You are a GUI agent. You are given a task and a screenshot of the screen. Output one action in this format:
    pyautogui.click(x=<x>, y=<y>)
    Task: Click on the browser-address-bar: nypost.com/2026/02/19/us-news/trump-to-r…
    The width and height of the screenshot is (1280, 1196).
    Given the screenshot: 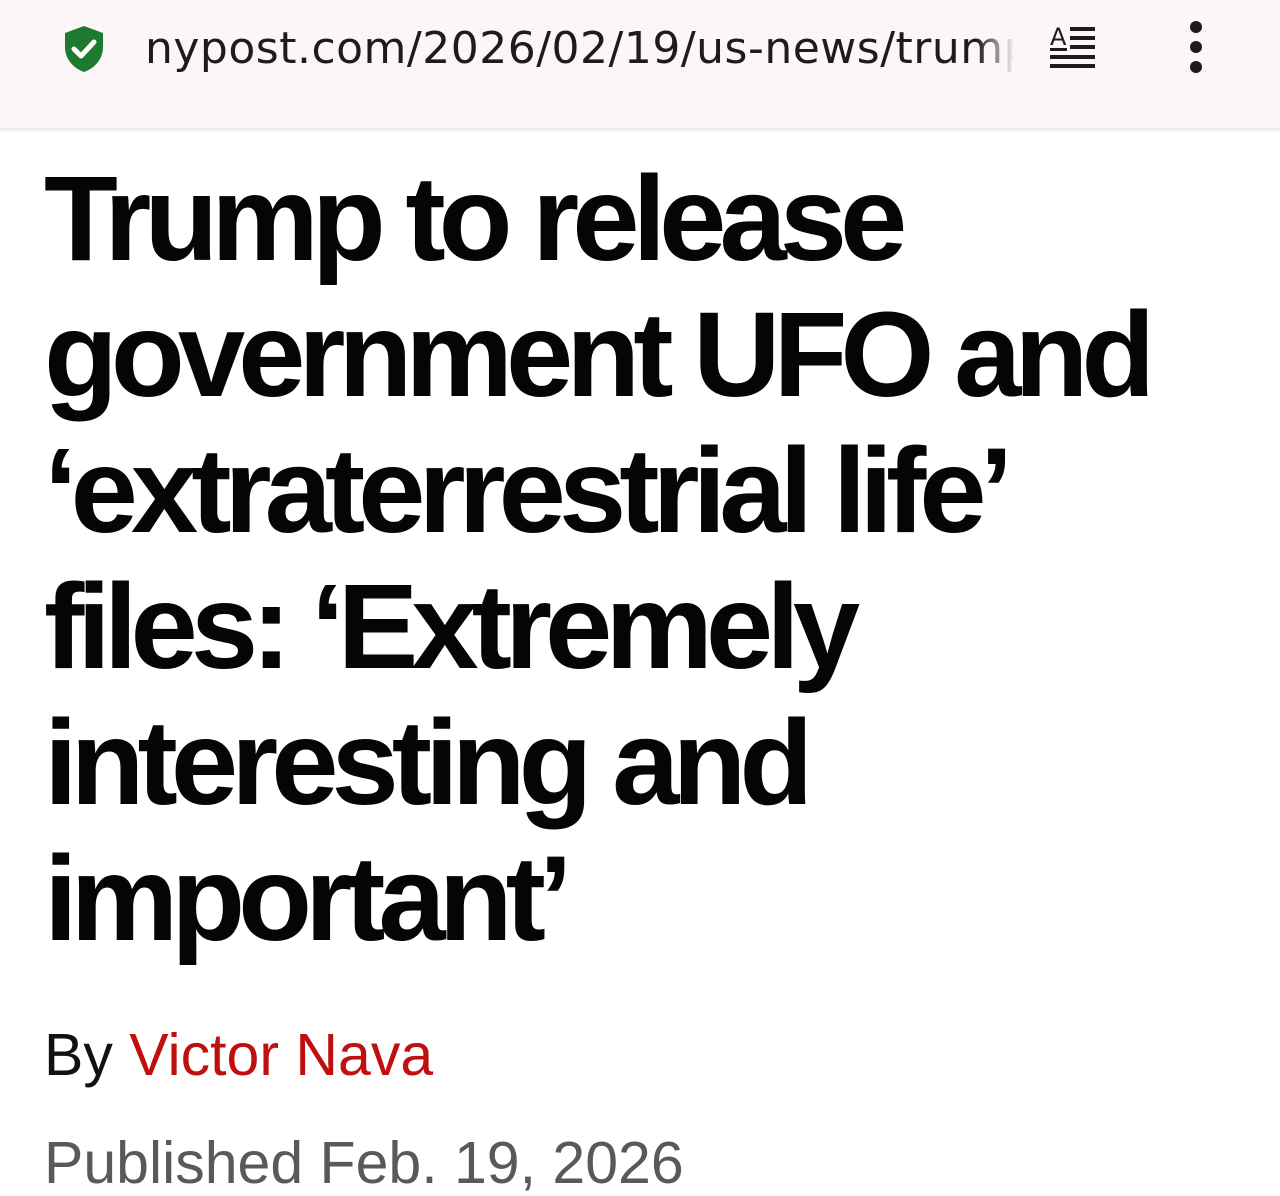 What is the action you would take?
    pyautogui.click(x=640, y=64)
    